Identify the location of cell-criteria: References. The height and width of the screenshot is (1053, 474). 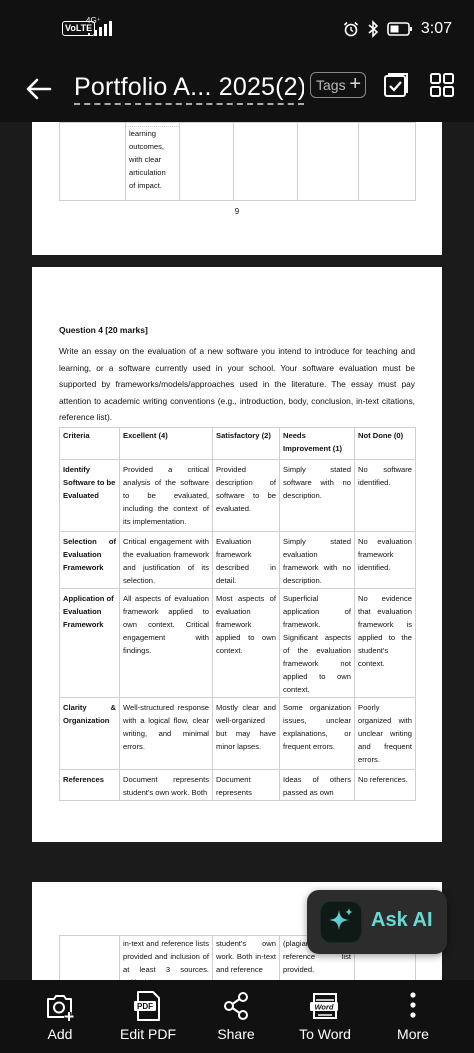
(89, 785).